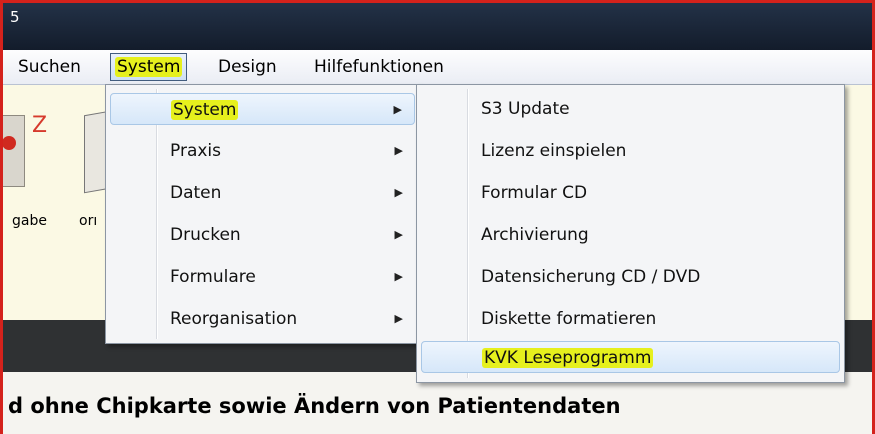 This screenshot has width=875, height=434. I want to click on menu-item-datensicherung-label: Datensicherung CD / DVD, so click(591, 277).